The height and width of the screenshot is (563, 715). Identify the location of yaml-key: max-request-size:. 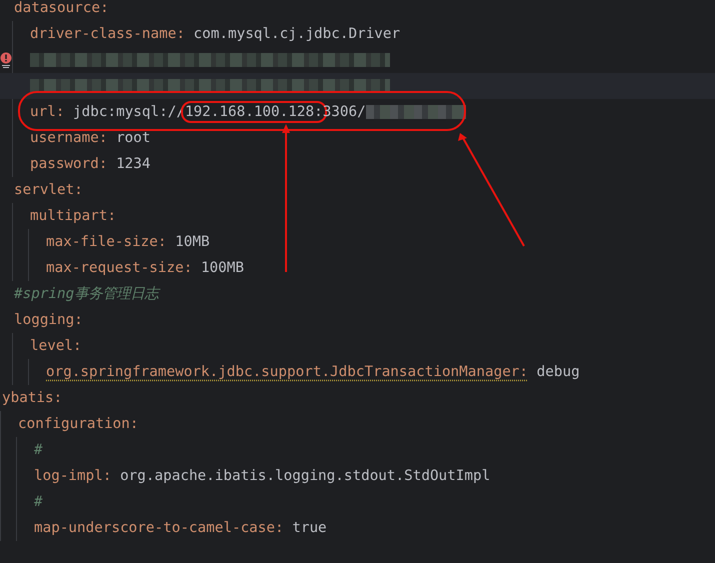
(119, 268).